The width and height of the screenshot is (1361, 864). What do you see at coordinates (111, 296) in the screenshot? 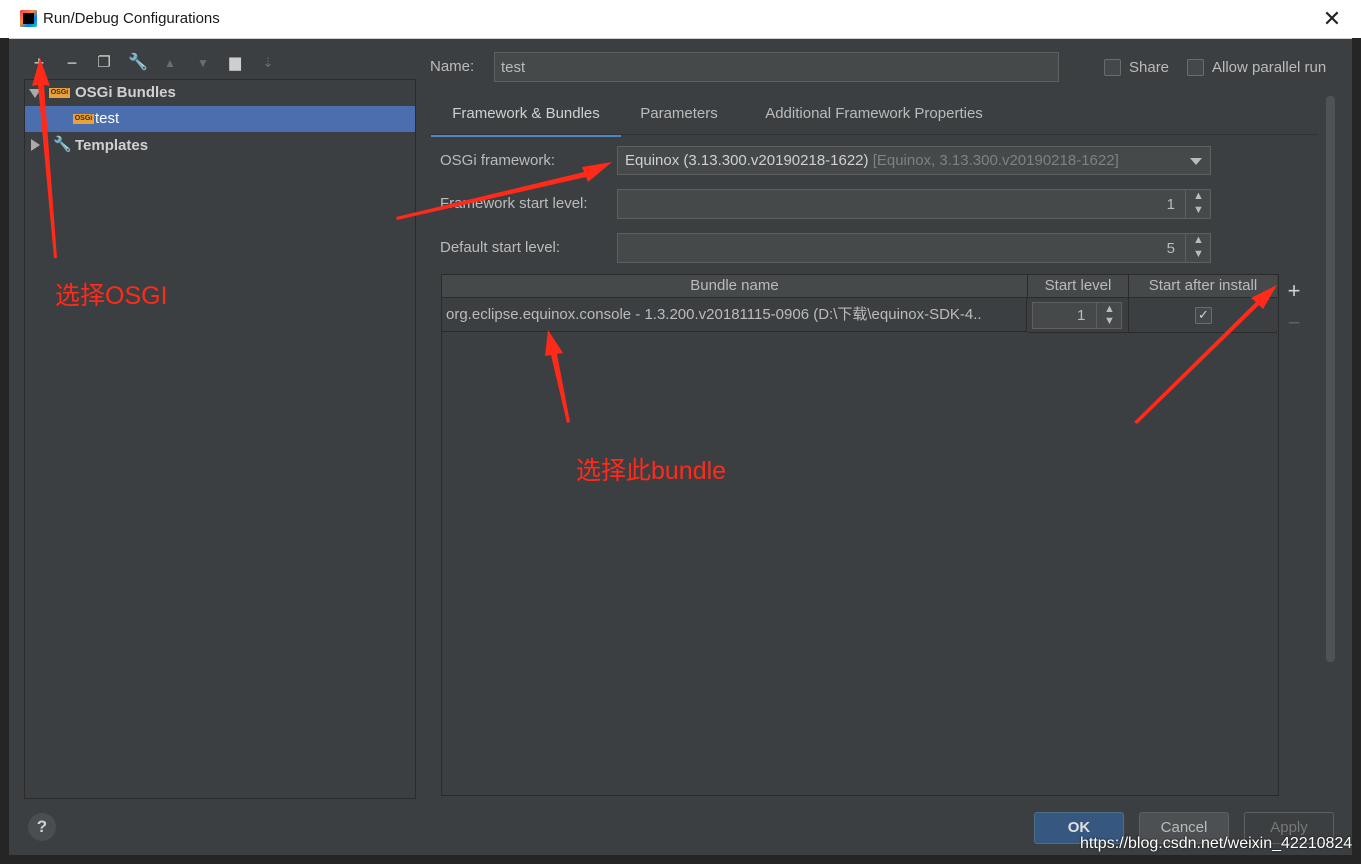
I see `annotation-select-osgi: 选择OSGI` at bounding box center [111, 296].